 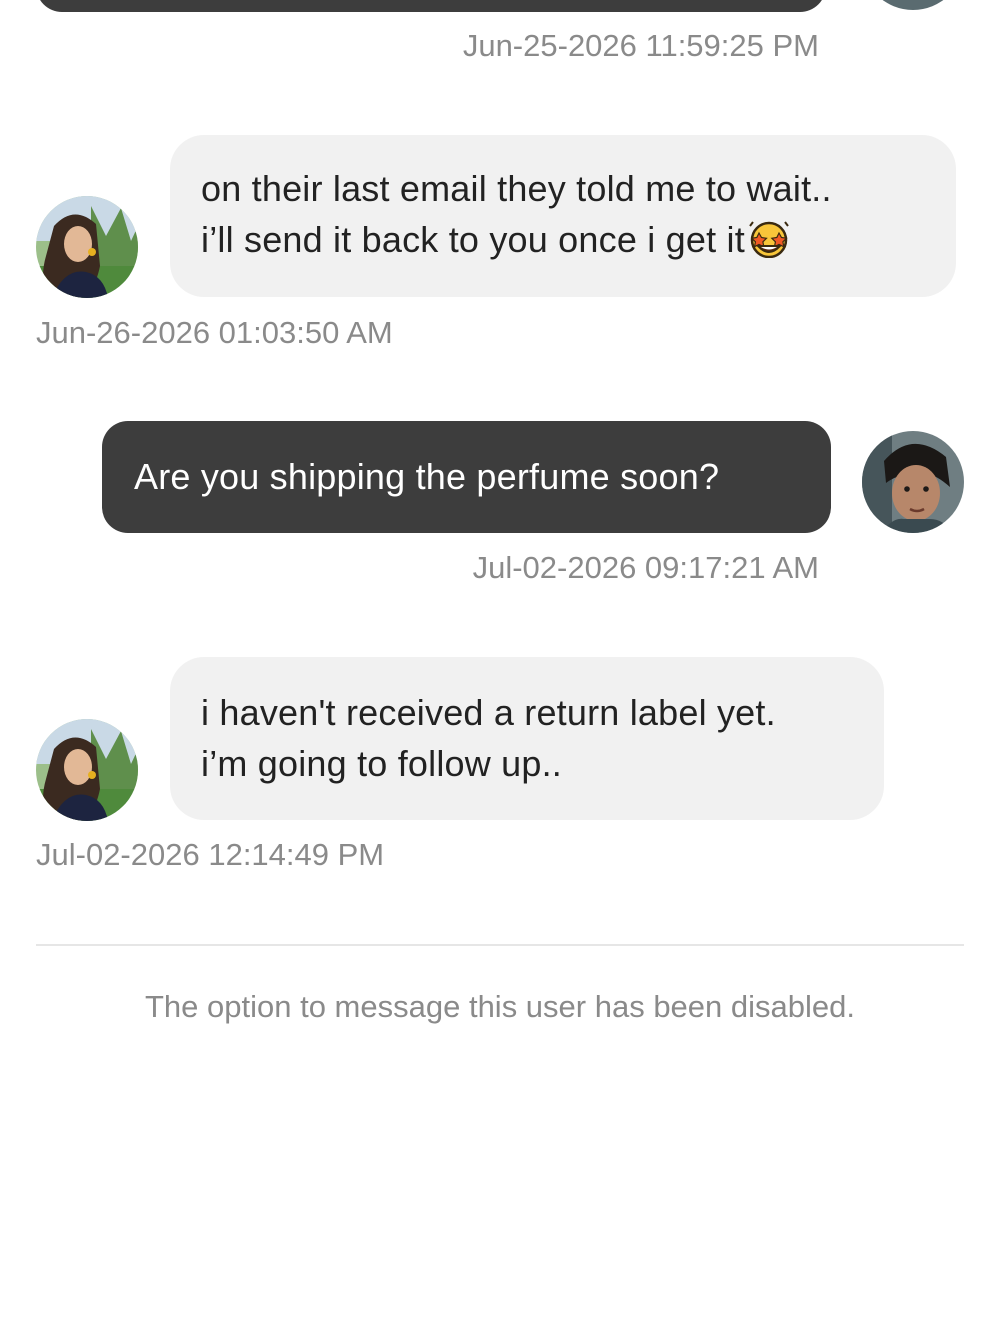 I want to click on divider, so click(x=500, y=945).